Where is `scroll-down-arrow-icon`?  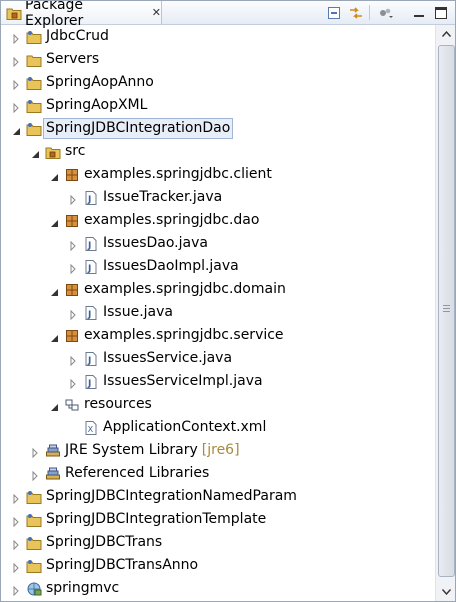
scroll-down-arrow-icon is located at coordinates (445, 592).